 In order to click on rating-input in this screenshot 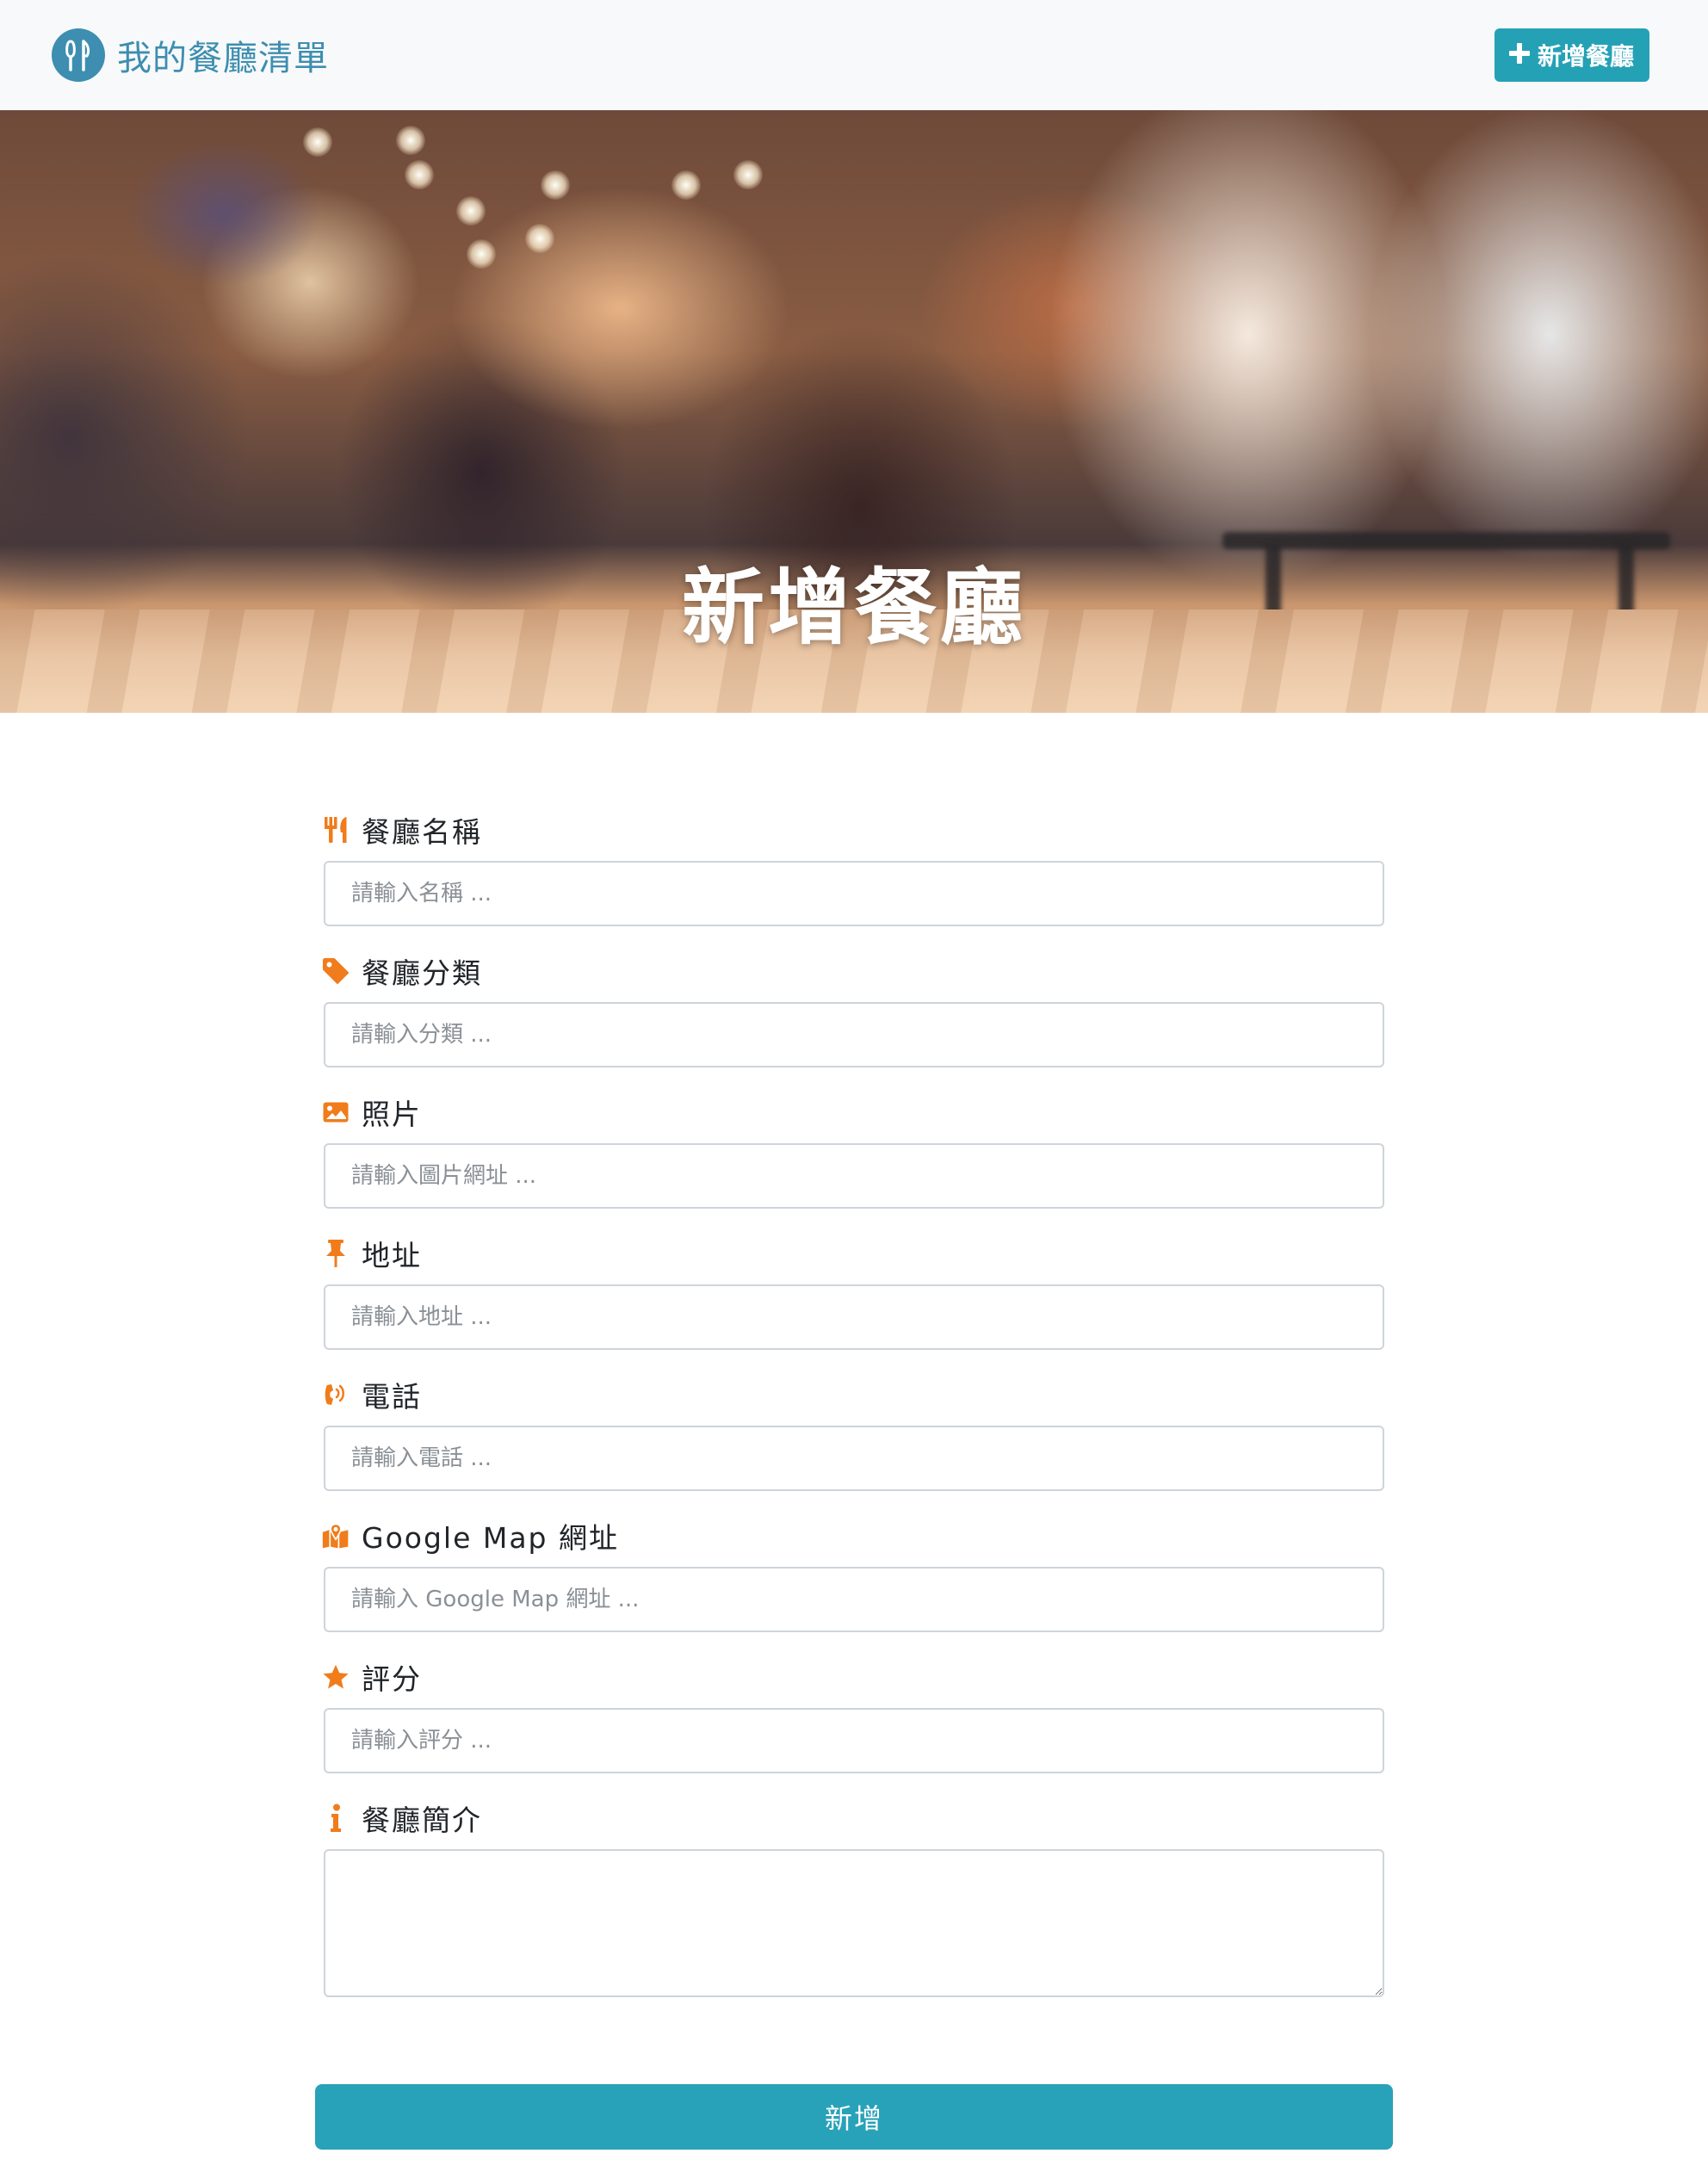, I will do `click(854, 1740)`.